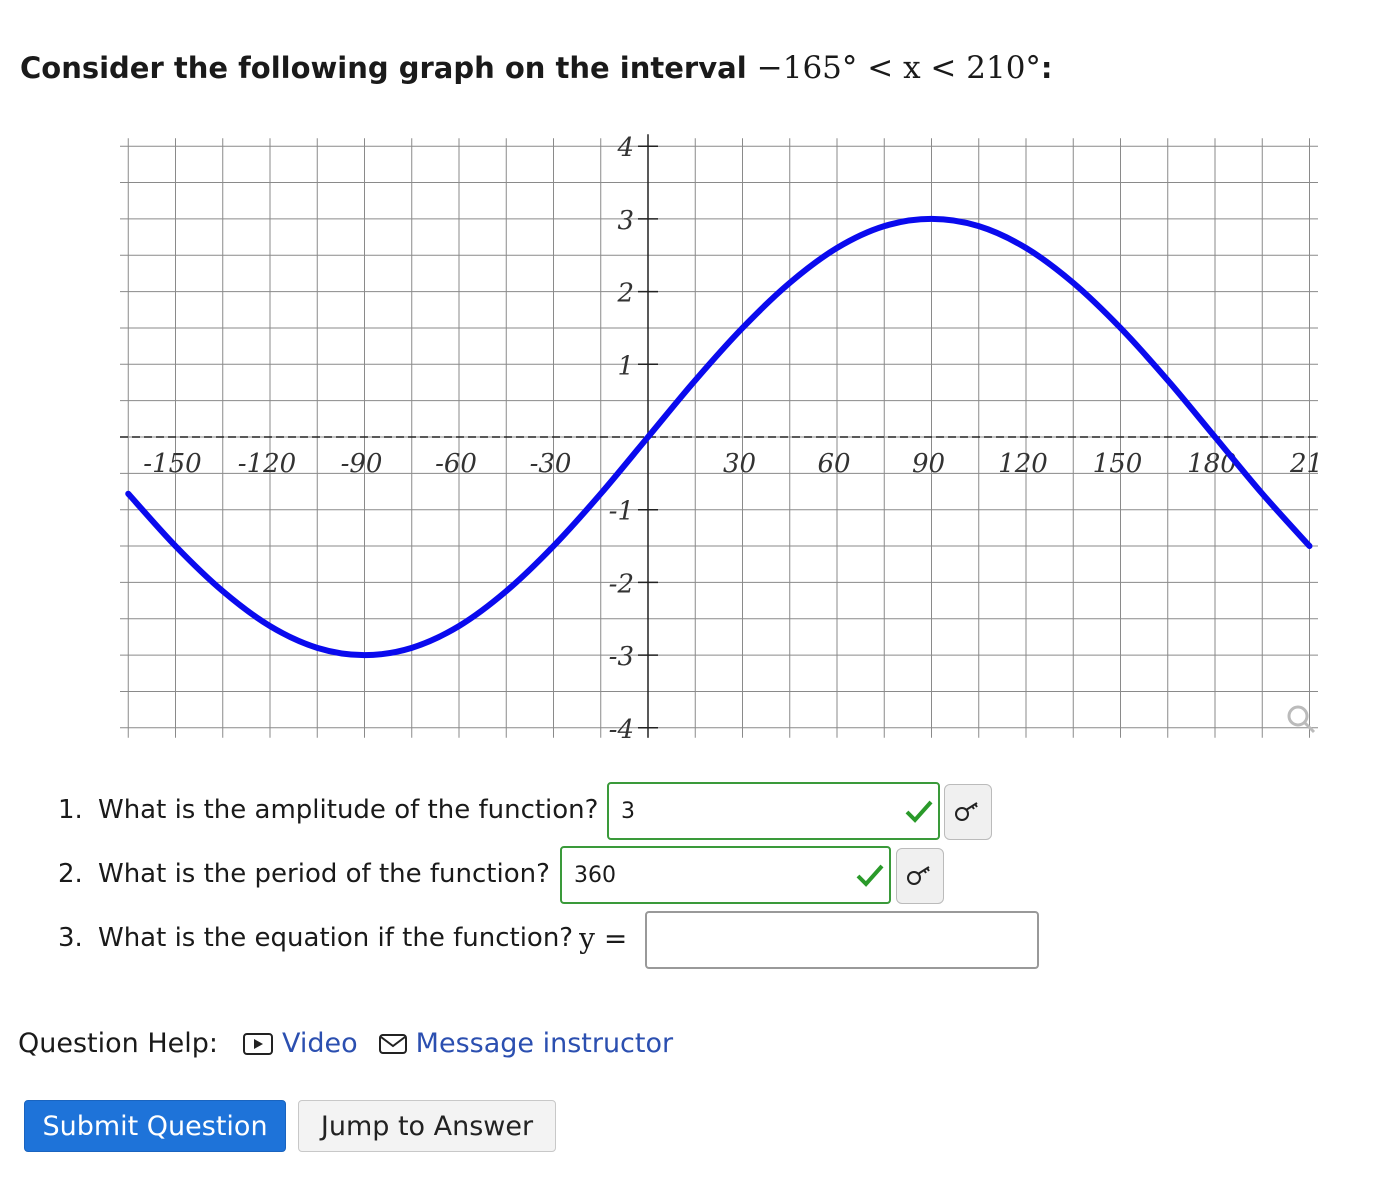 Image resolution: width=1378 pixels, height=1181 pixels. Describe the element at coordinates (928, 464) in the screenshot. I see `x-tick-label: 90` at that location.